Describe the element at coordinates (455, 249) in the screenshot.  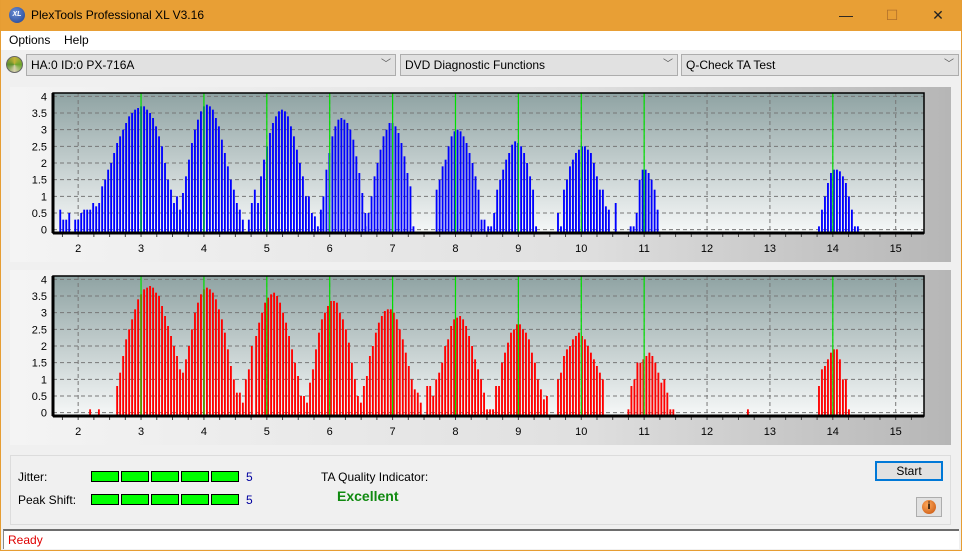
I see `x-tick-label: 8` at that location.